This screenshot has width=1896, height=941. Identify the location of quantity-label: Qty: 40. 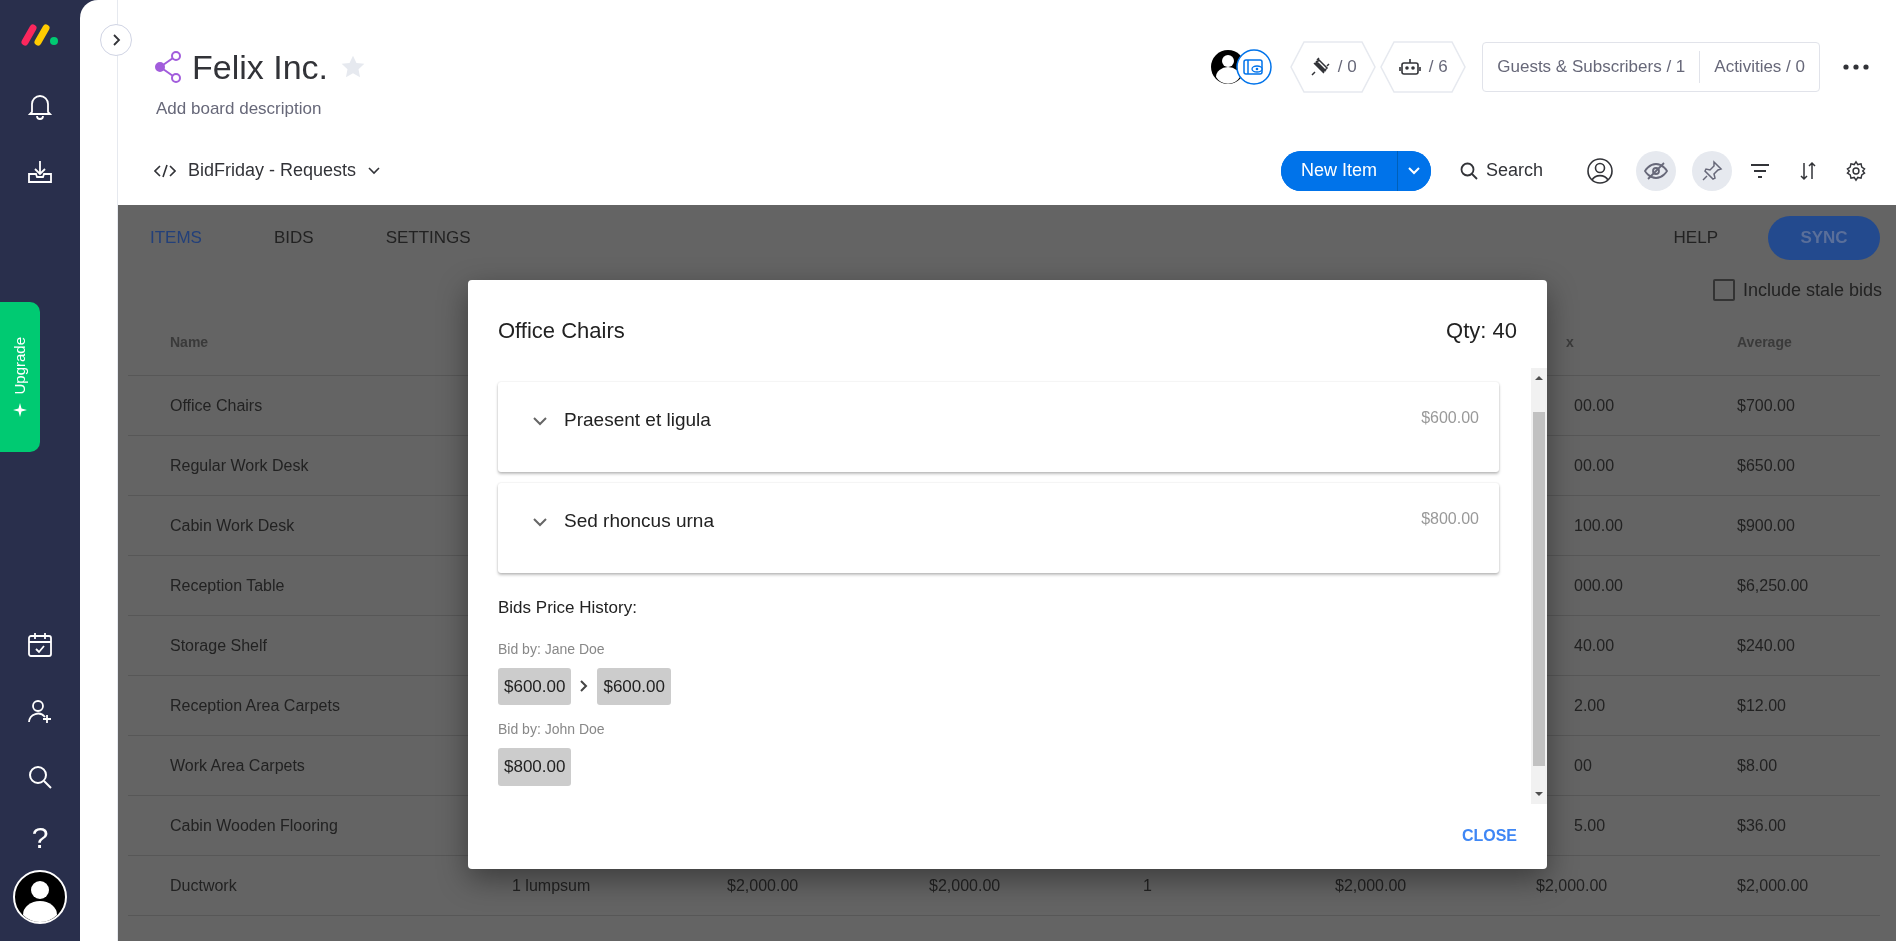
(1481, 330).